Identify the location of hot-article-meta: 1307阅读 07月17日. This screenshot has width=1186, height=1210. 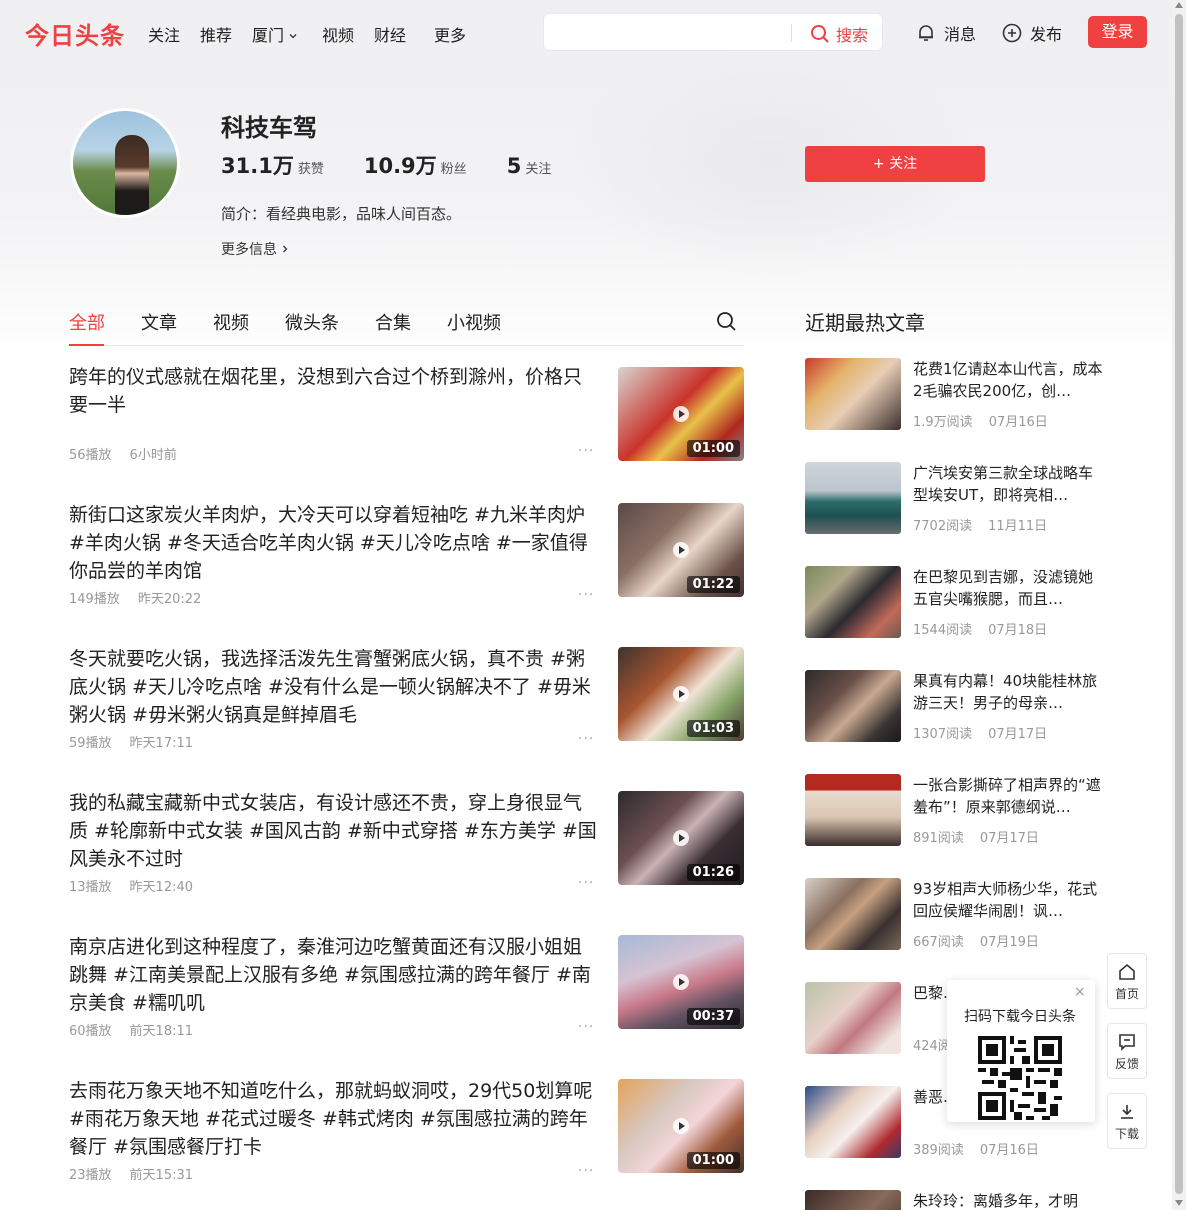
(988, 732).